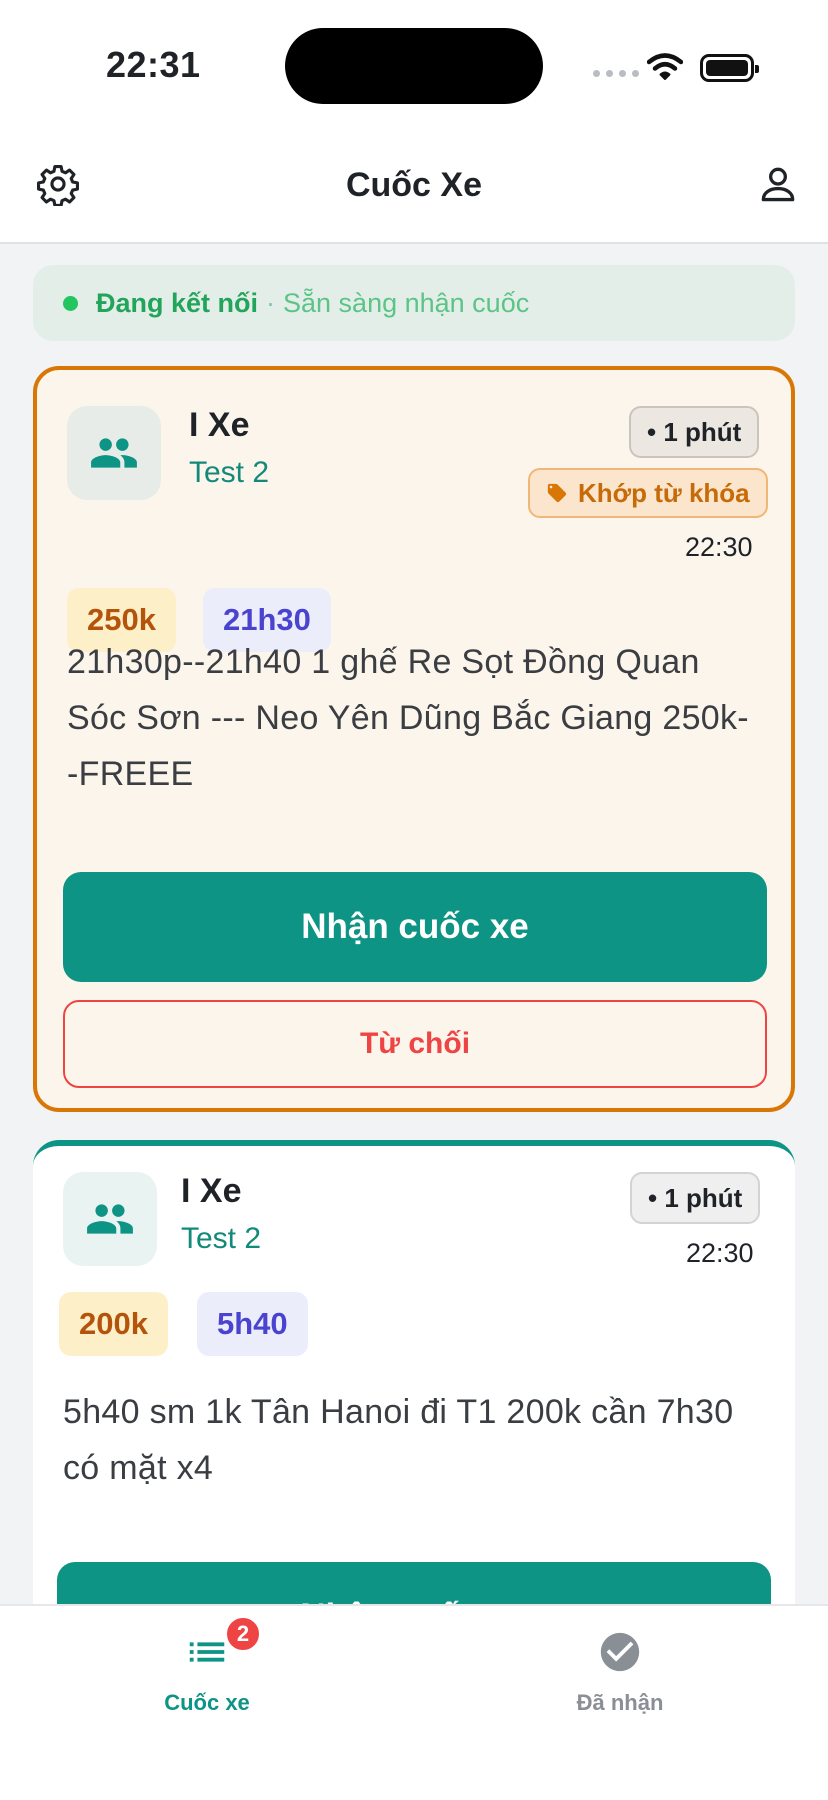  Describe the element at coordinates (665, 66) in the screenshot. I see `wifi-icon` at that location.